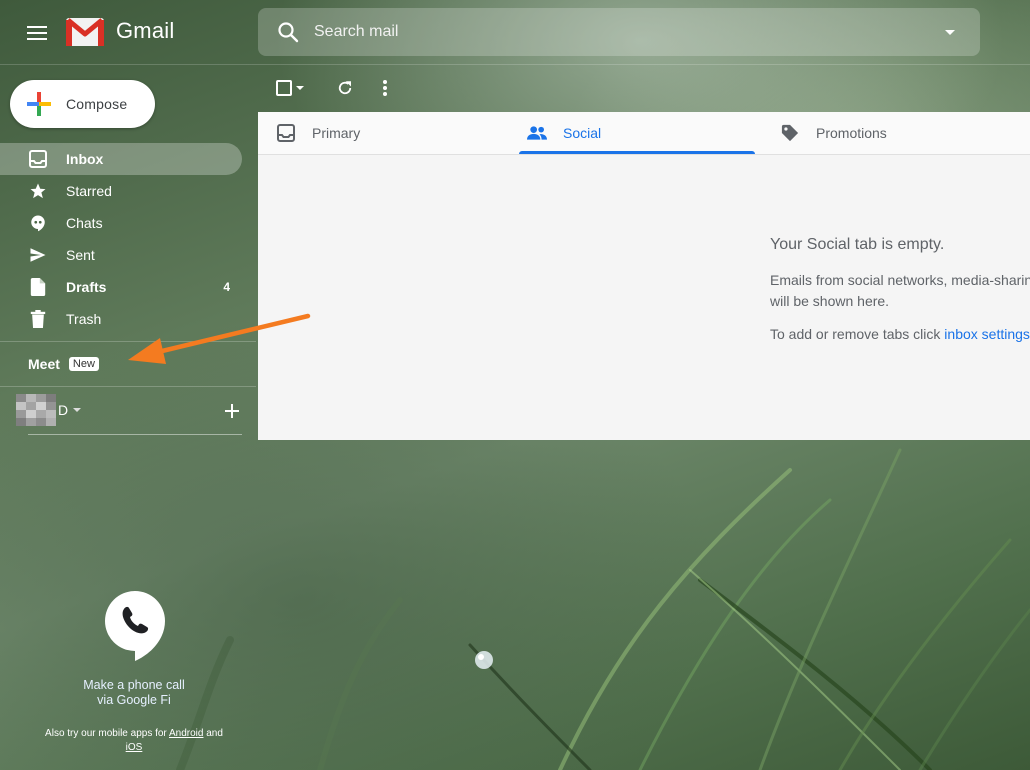  What do you see at coordinates (121, 159) in the screenshot?
I see `sidebar-item-inbox: Inbox` at bounding box center [121, 159].